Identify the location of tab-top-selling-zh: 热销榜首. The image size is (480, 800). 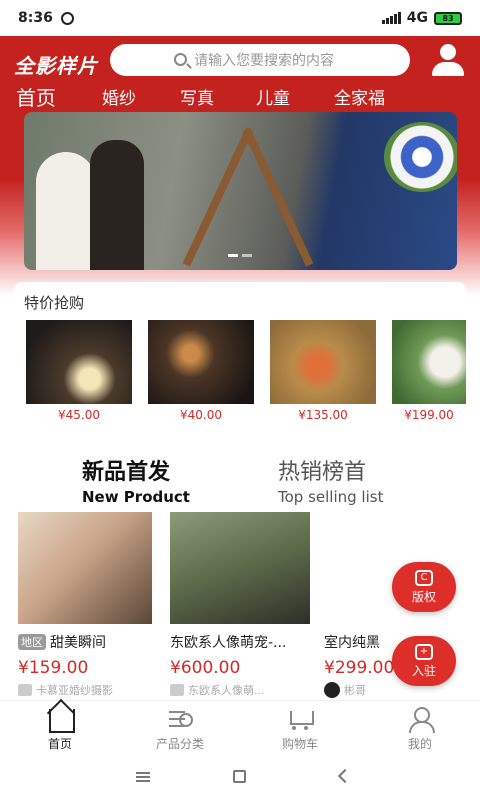
(322, 472).